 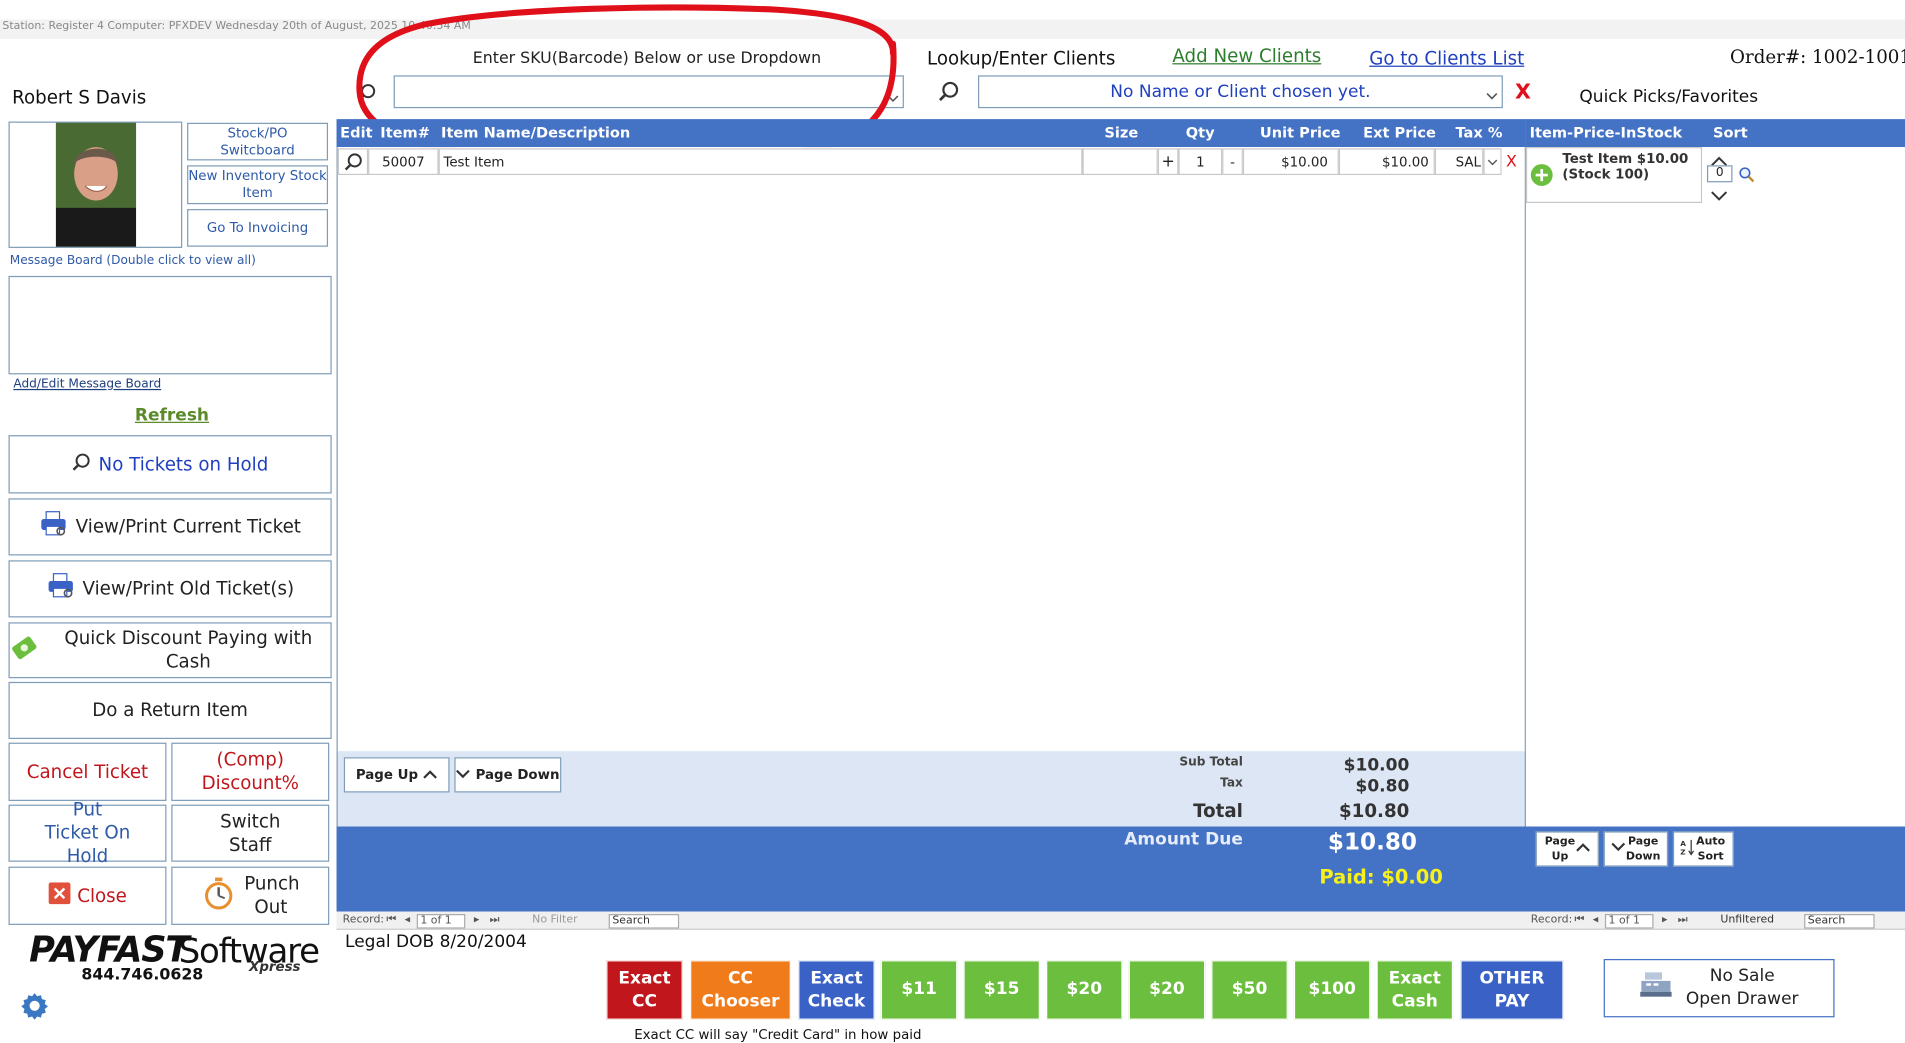 I want to click on page-down-label: Page Down, so click(x=517, y=774).